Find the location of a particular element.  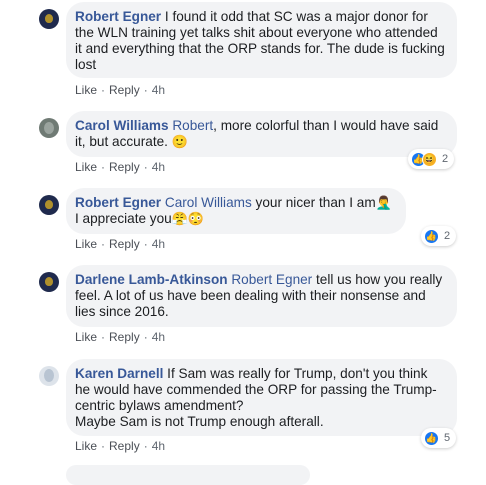

comment-text: your nicer than I am is located at coordinates (313, 202).